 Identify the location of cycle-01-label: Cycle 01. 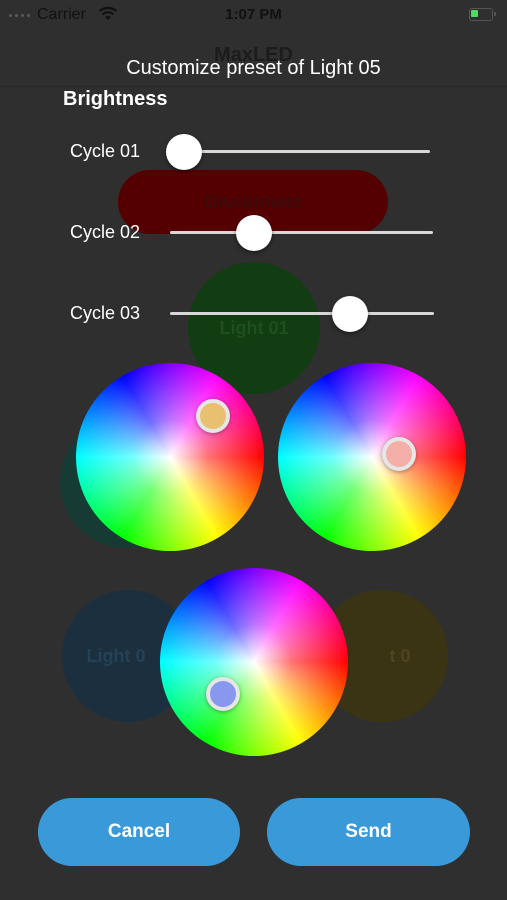
(105, 151).